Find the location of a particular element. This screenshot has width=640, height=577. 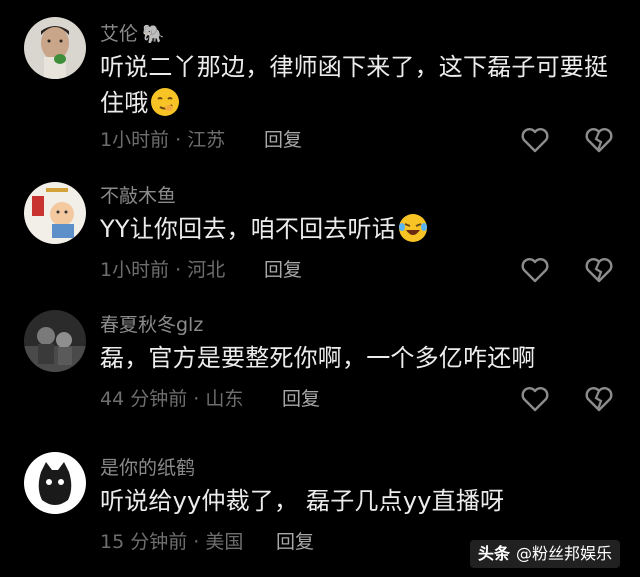

location: 山东 is located at coordinates (224, 399).